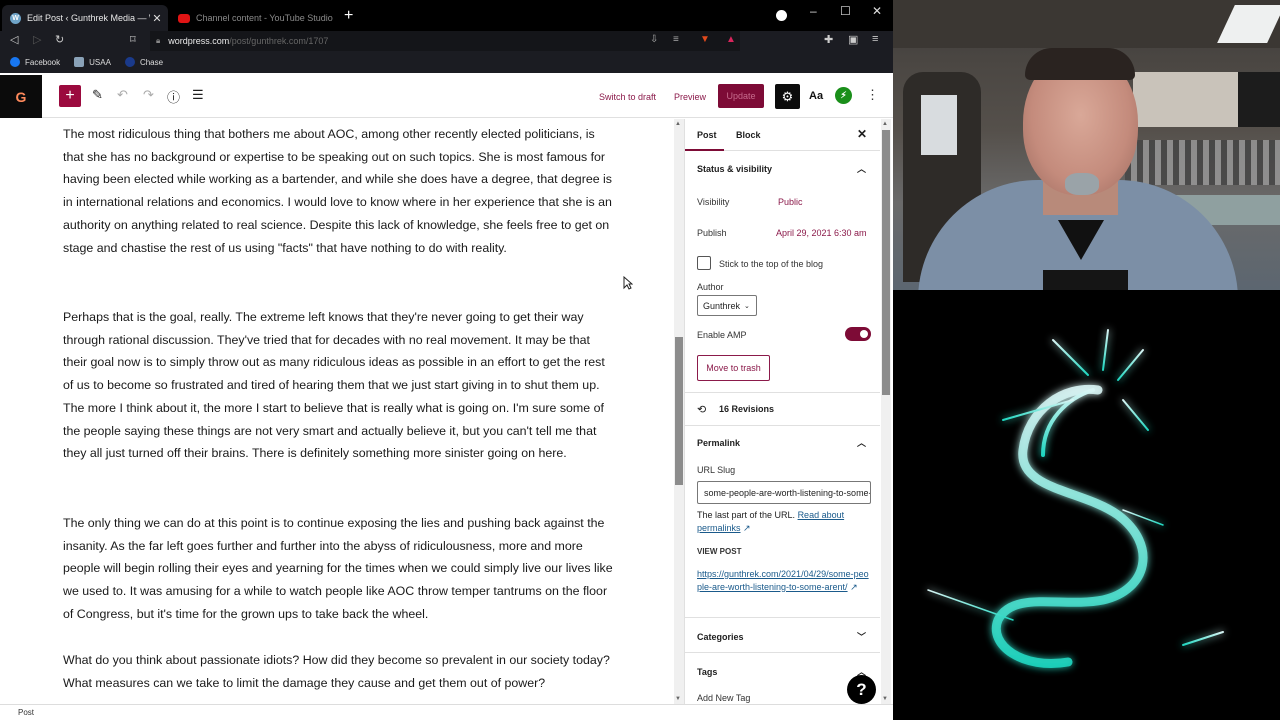 The image size is (1280, 720). Describe the element at coordinates (690, 97) in the screenshot. I see `preview-button: Preview` at that location.